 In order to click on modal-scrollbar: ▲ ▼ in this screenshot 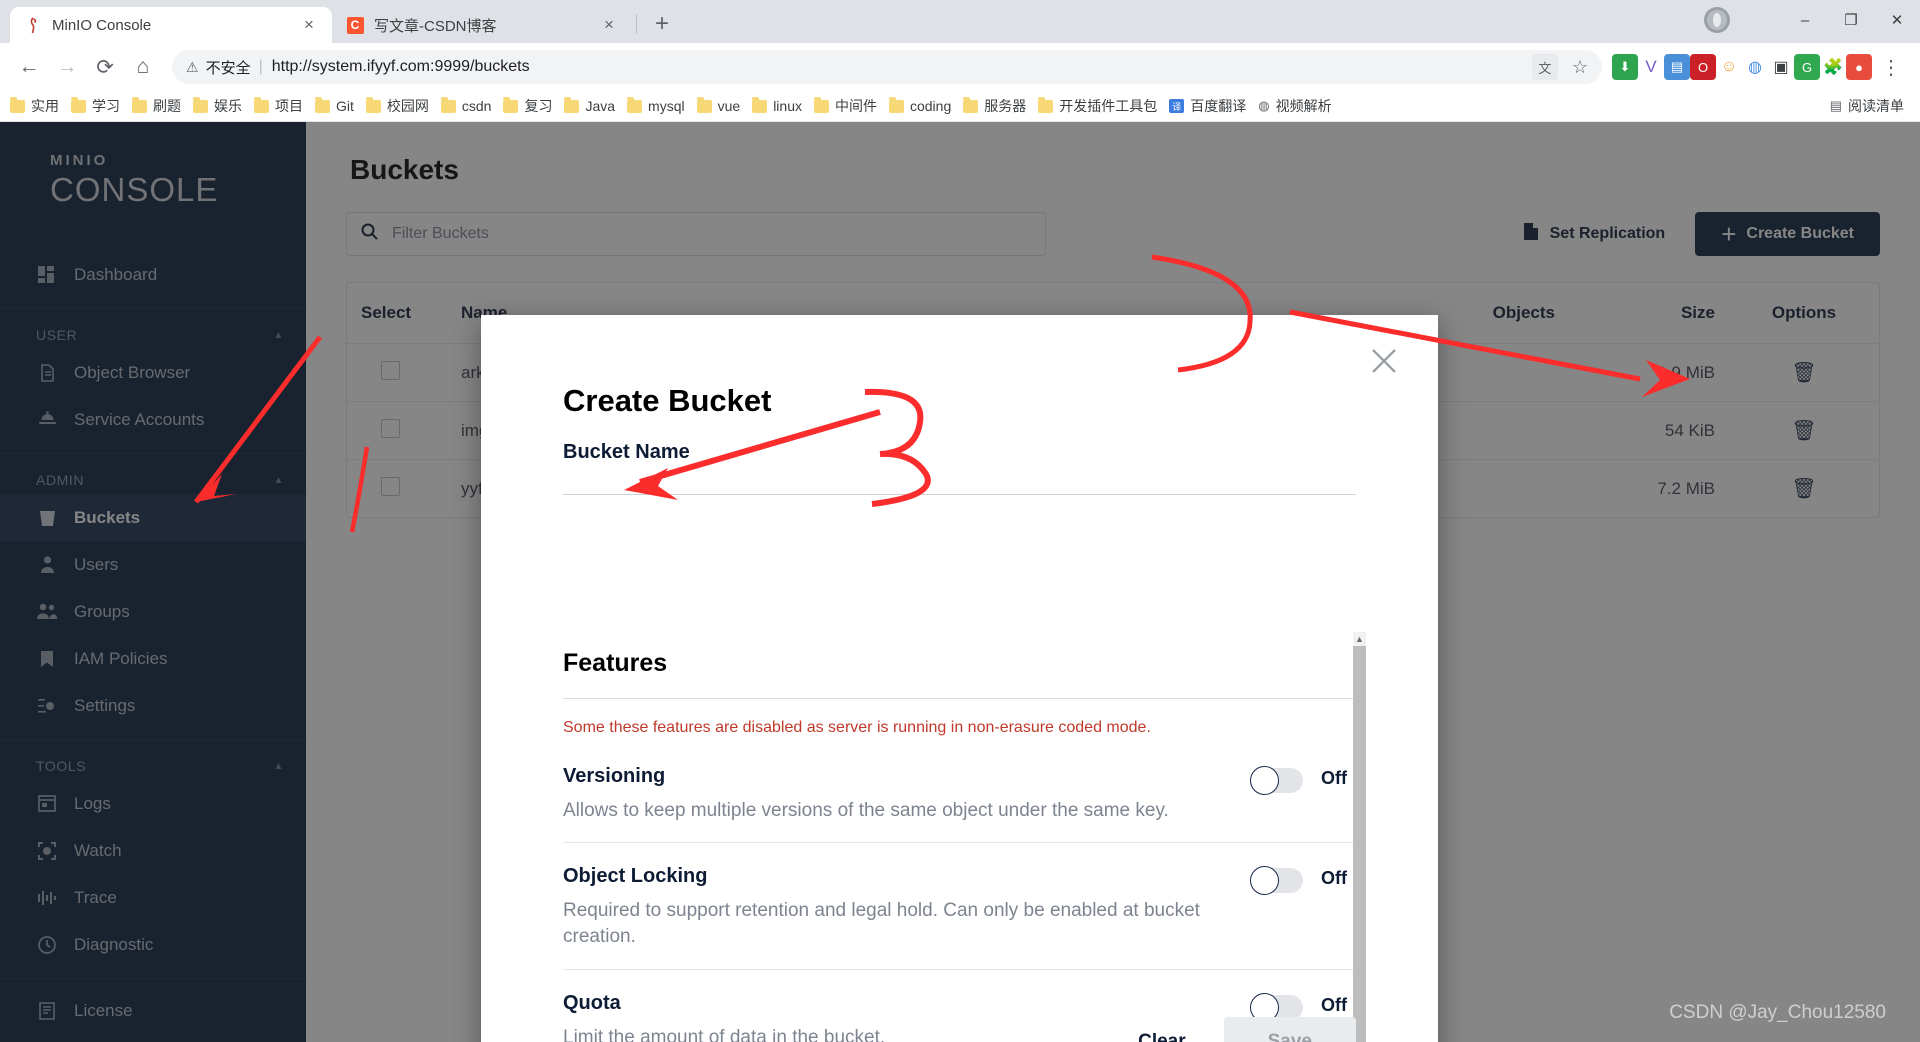, I will do `click(1359, 837)`.